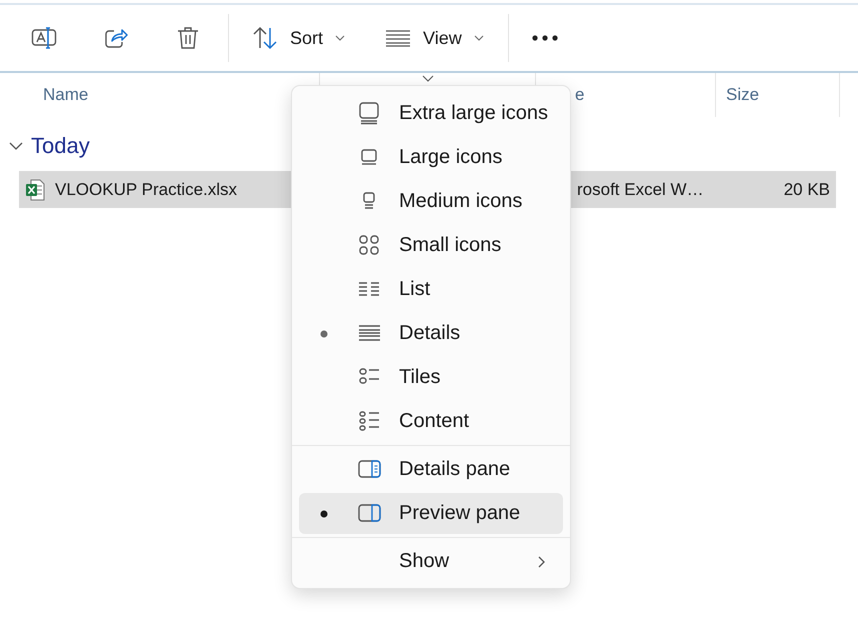 This screenshot has width=858, height=633. I want to click on file-name: VLOOKUP Practice.xlsx, so click(146, 190).